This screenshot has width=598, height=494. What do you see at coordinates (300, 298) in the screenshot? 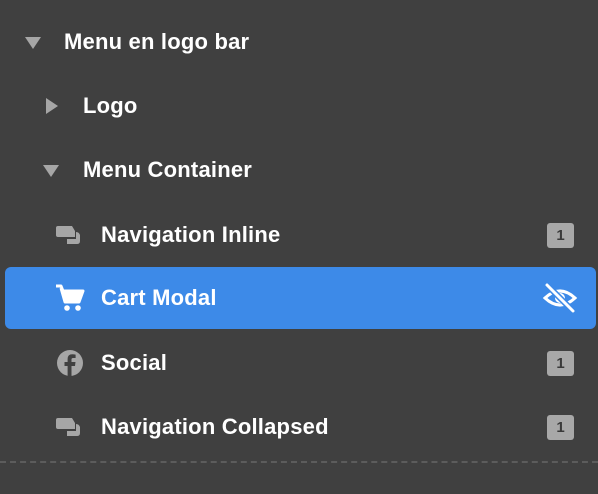
I see `tree-item-cart-modal: Cart Modal` at bounding box center [300, 298].